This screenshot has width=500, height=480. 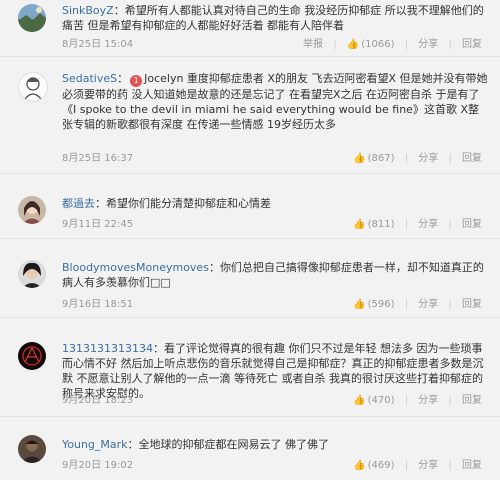 I want to click on username-link: 1313131313134, so click(x=107, y=348).